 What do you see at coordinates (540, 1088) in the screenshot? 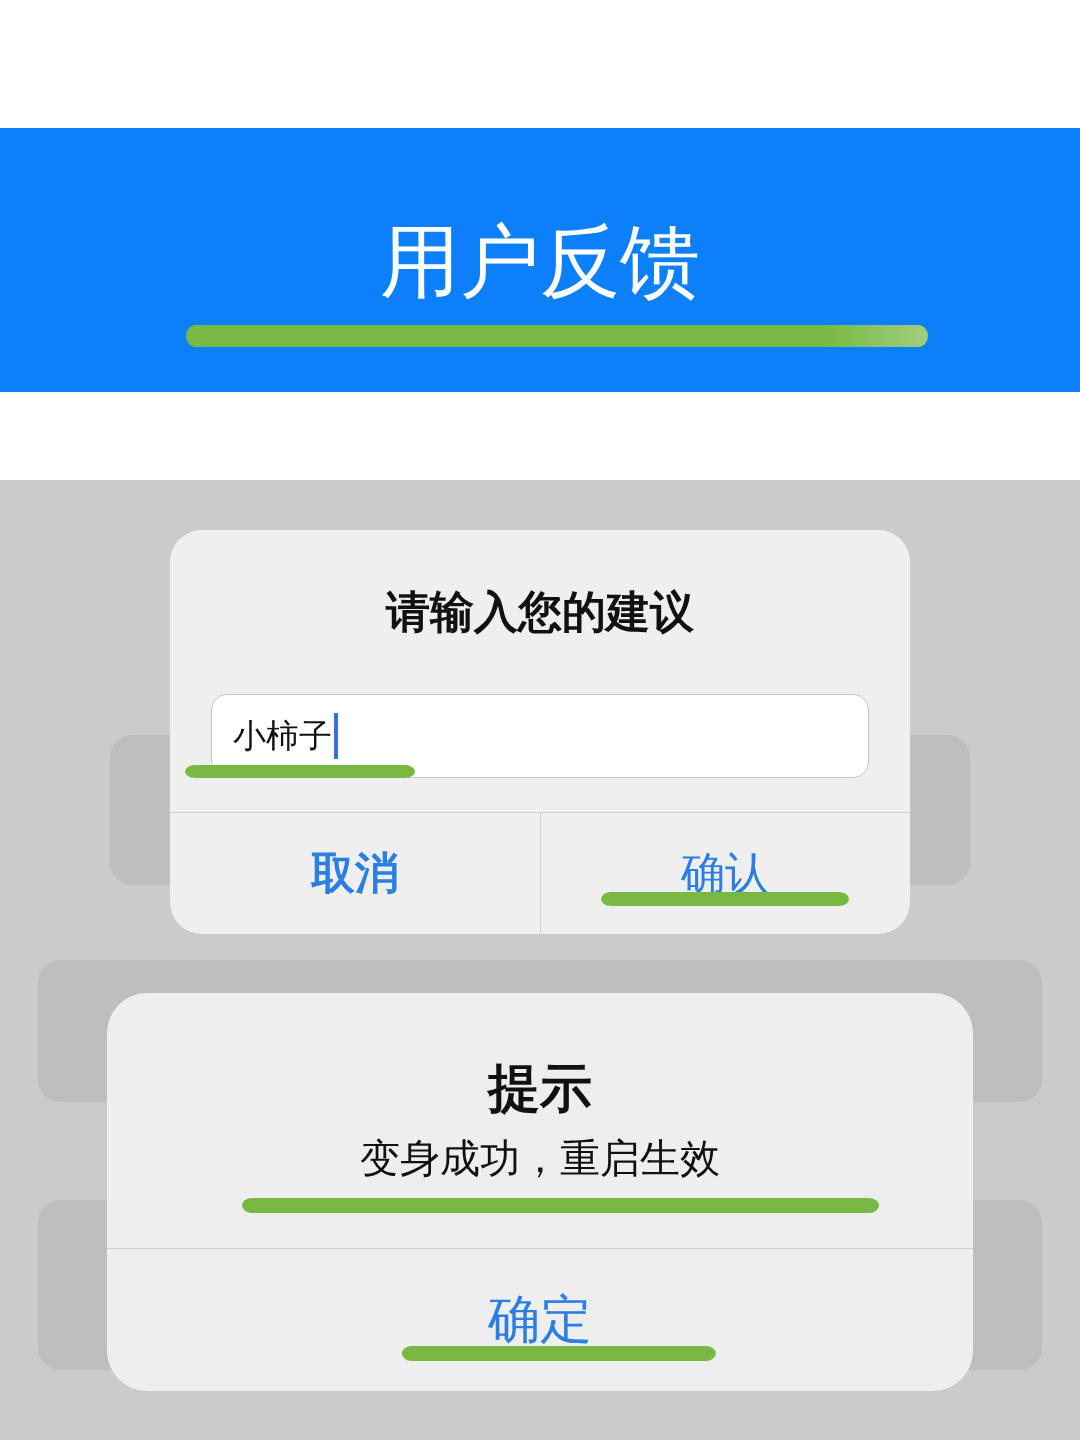
I see `dialog-title: 提示` at bounding box center [540, 1088].